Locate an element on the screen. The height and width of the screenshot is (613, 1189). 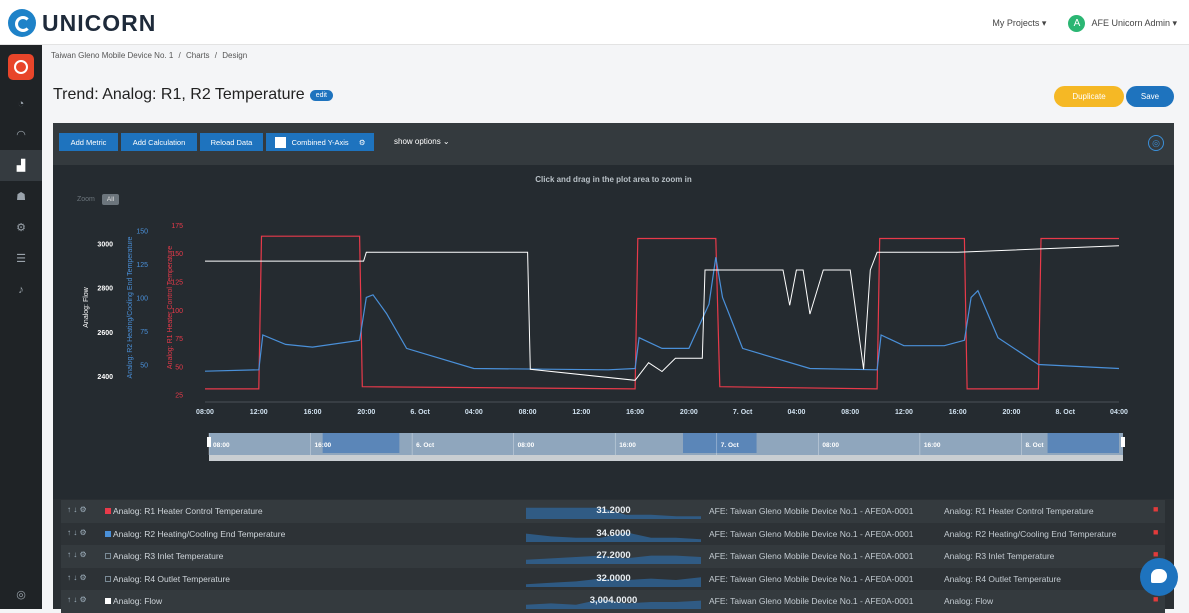
x-tick-label: 7. Oct is located at coordinates (743, 412).